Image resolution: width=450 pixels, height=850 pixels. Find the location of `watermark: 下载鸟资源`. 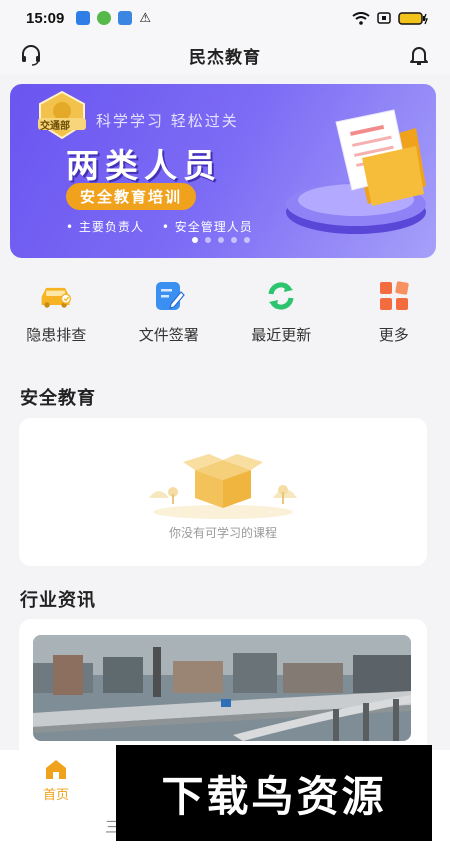

watermark: 下载鸟资源 is located at coordinates (274, 793).